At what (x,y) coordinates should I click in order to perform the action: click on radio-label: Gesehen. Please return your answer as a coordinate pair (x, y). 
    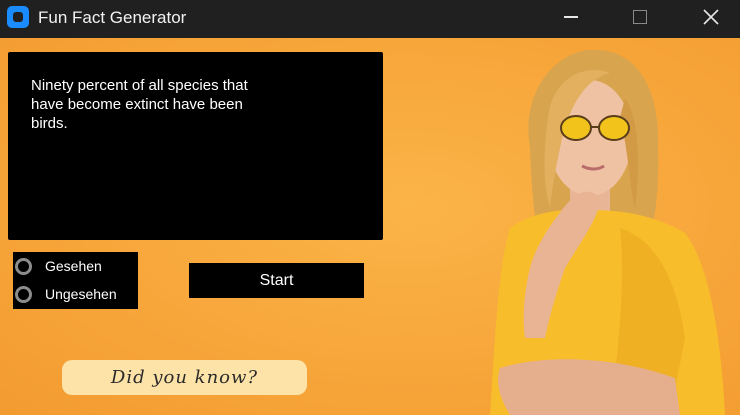
    Looking at the image, I should click on (73, 266).